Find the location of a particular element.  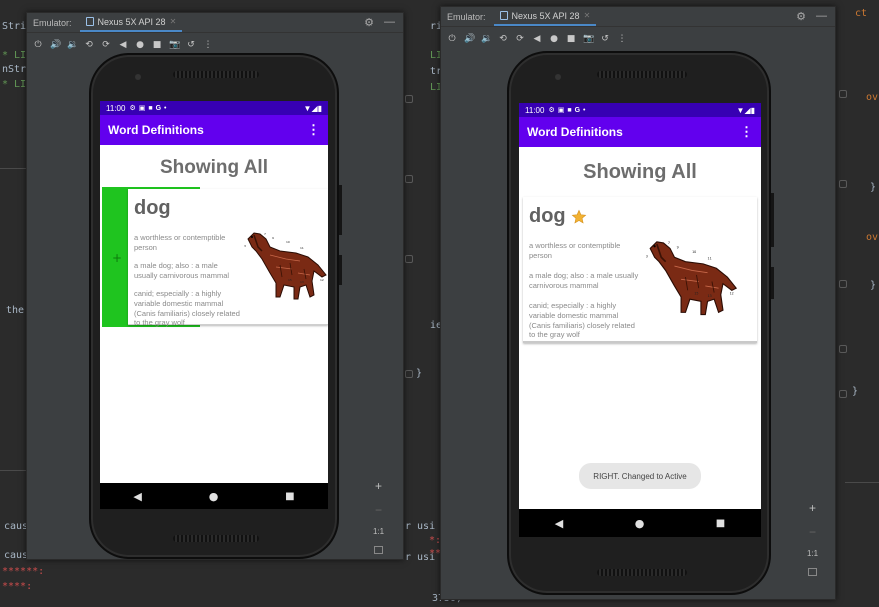

emulator-title-bar: Emulator: Nexus 5X API 28 ✕ ⚙ — is located at coordinates (215, 23).